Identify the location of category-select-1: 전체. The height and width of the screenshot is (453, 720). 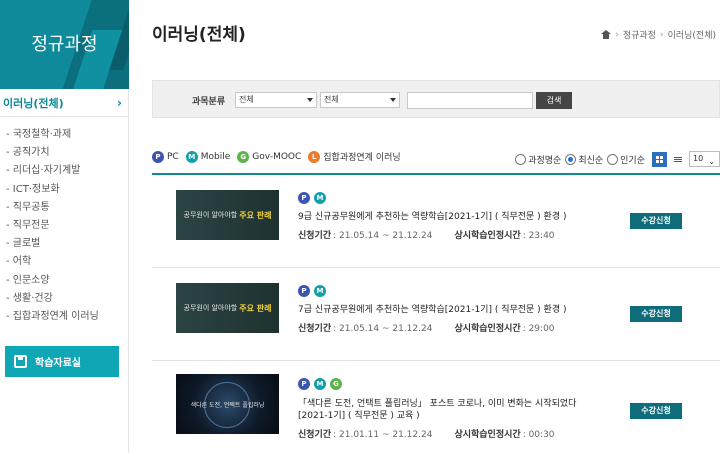
(276, 100).